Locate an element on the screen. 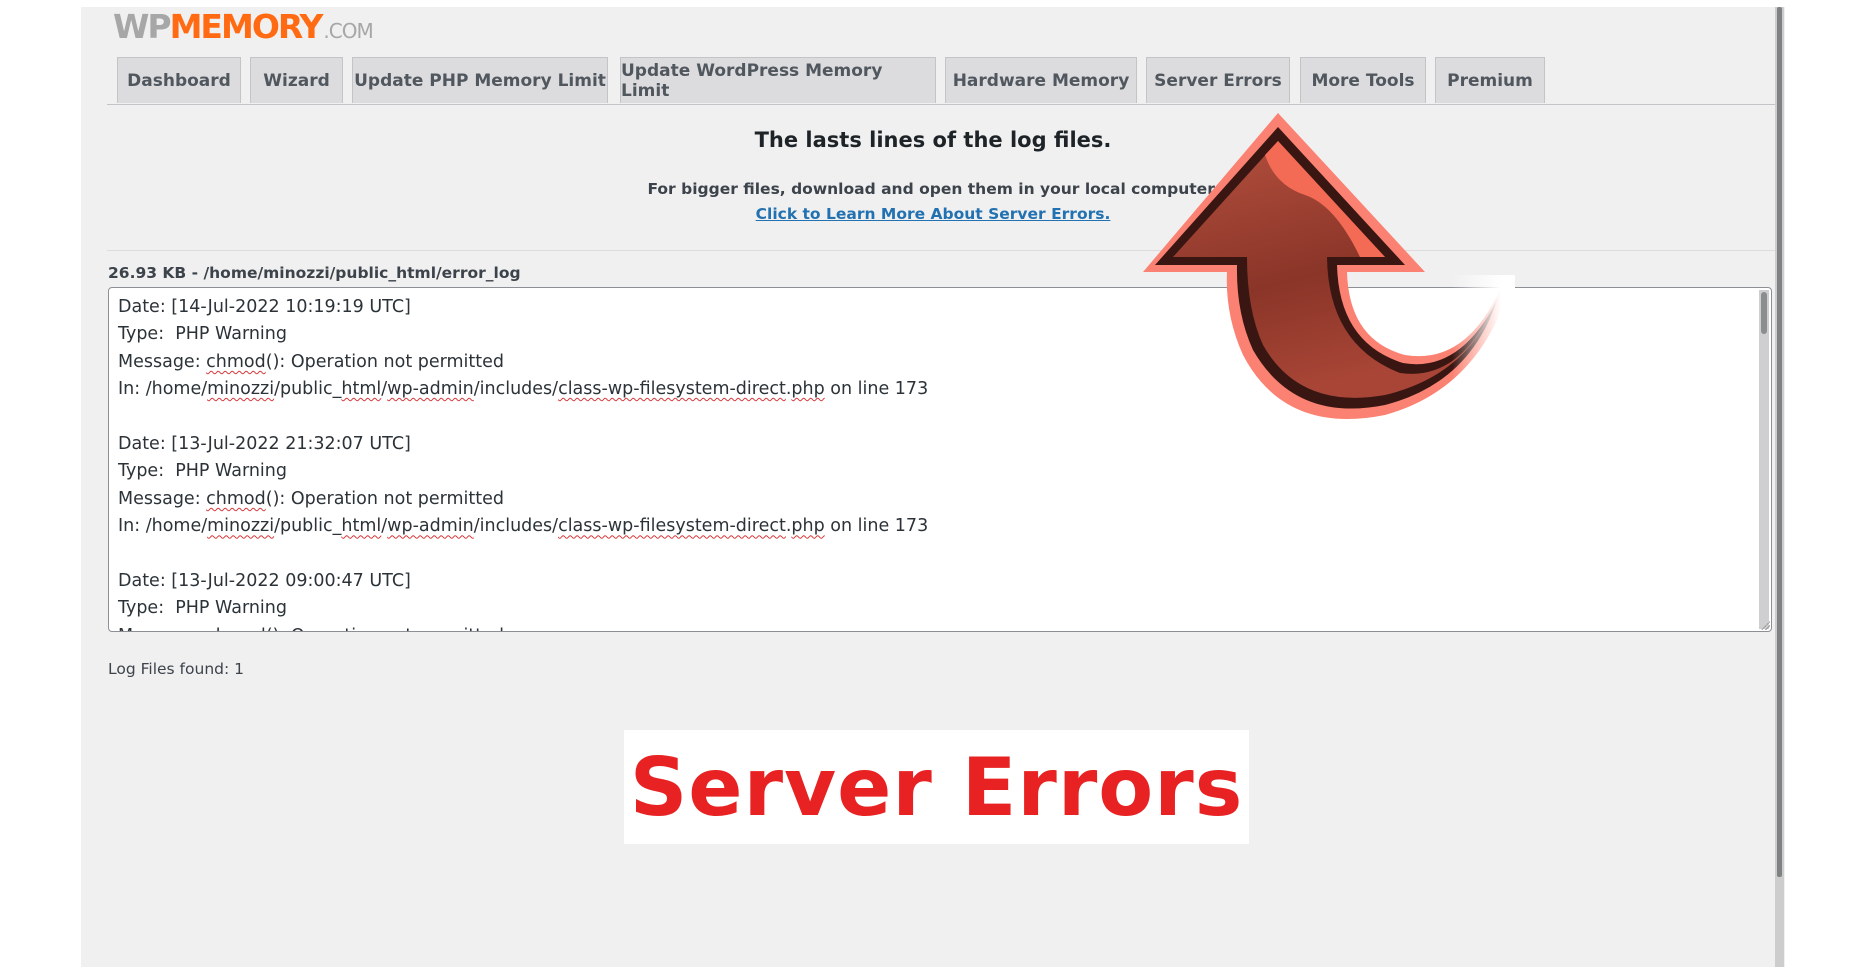 The image size is (1865, 967). page-scrollbar is located at coordinates (1779, 487).